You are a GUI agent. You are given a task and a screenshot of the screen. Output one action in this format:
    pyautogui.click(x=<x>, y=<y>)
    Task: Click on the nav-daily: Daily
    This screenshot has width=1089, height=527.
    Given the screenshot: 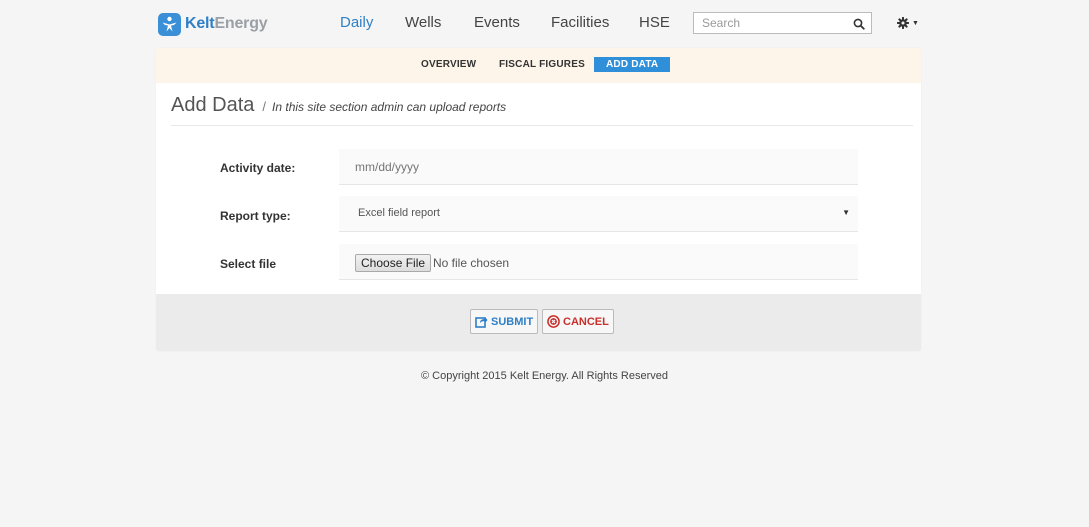 What is the action you would take?
    pyautogui.click(x=356, y=22)
    